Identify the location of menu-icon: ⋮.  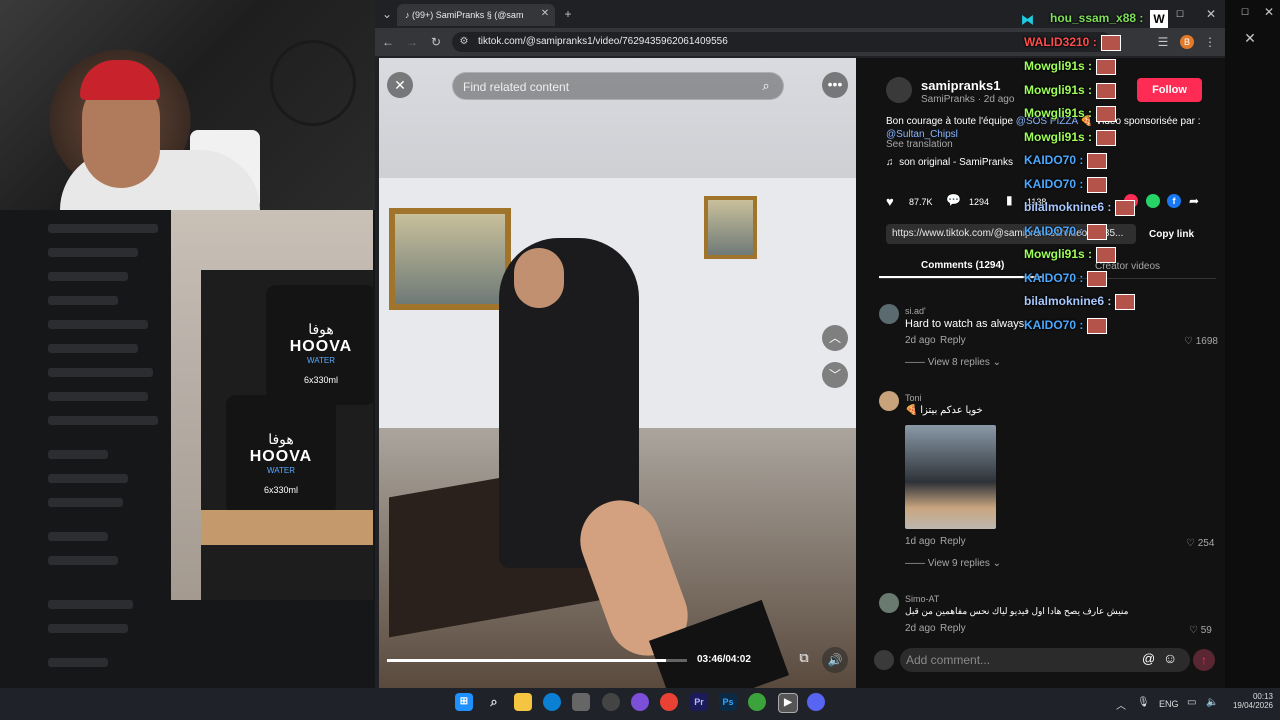
(1210, 42).